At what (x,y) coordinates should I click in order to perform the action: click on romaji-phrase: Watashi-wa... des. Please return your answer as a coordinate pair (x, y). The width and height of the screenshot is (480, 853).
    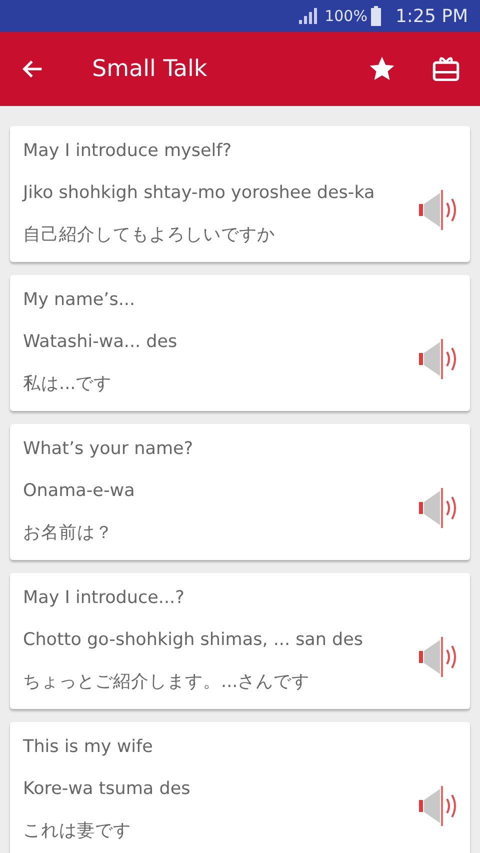
    Looking at the image, I should click on (100, 342).